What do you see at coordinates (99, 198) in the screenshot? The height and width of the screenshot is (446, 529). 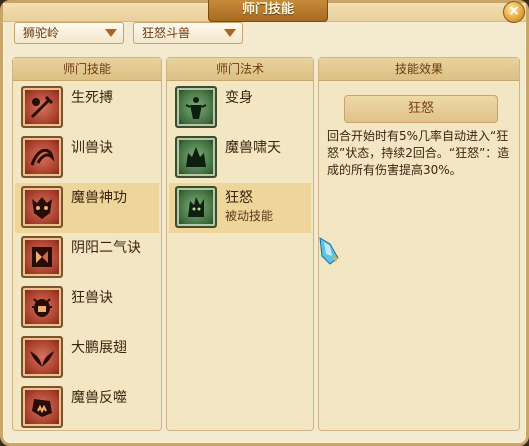 I see `skill-name: 魔兽神功` at bounding box center [99, 198].